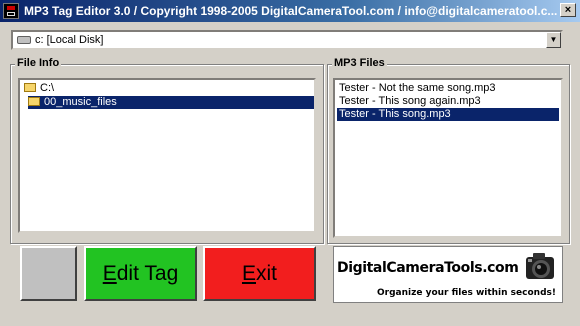 The height and width of the screenshot is (326, 580). Describe the element at coordinates (248, 273) in the screenshot. I see `exit-accesskey: E` at that location.